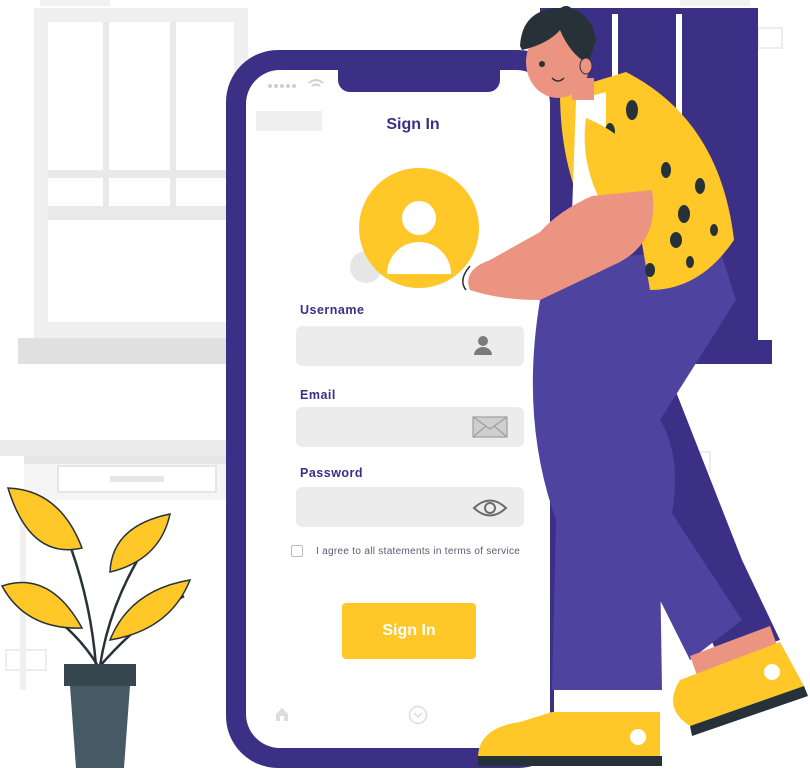 The image size is (810, 771). Describe the element at coordinates (490, 427) in the screenshot. I see `envelope-icon` at that location.